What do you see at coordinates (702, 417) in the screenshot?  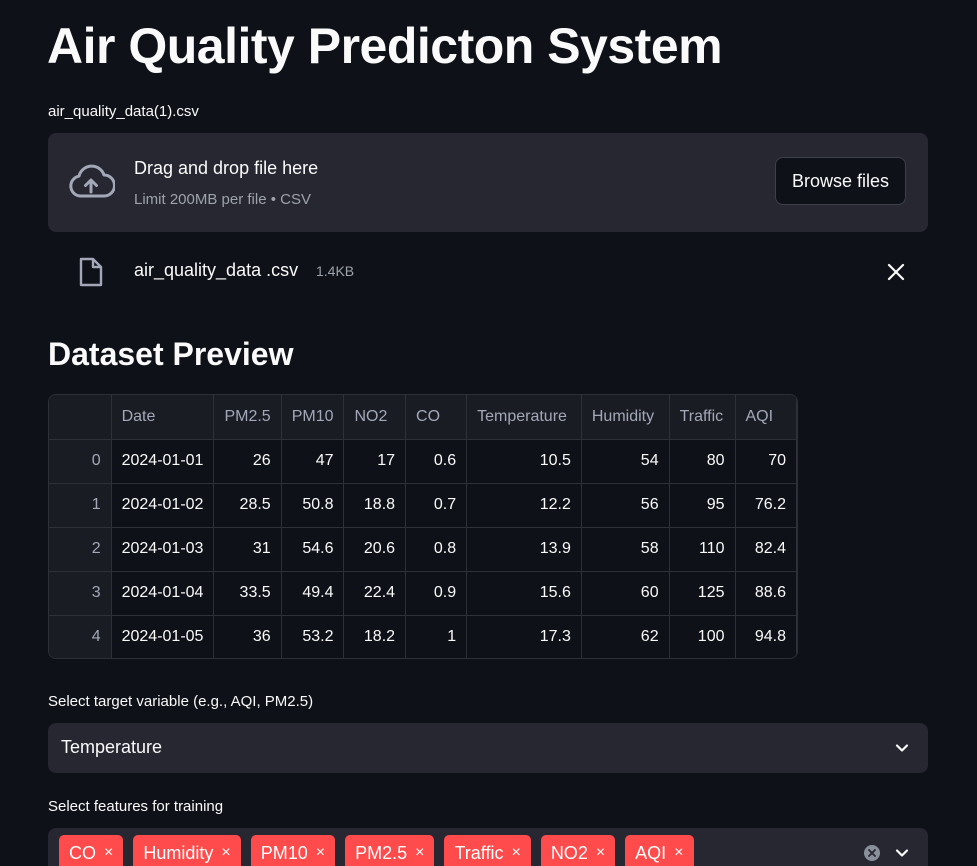 I see `column-header: Traffic` at bounding box center [702, 417].